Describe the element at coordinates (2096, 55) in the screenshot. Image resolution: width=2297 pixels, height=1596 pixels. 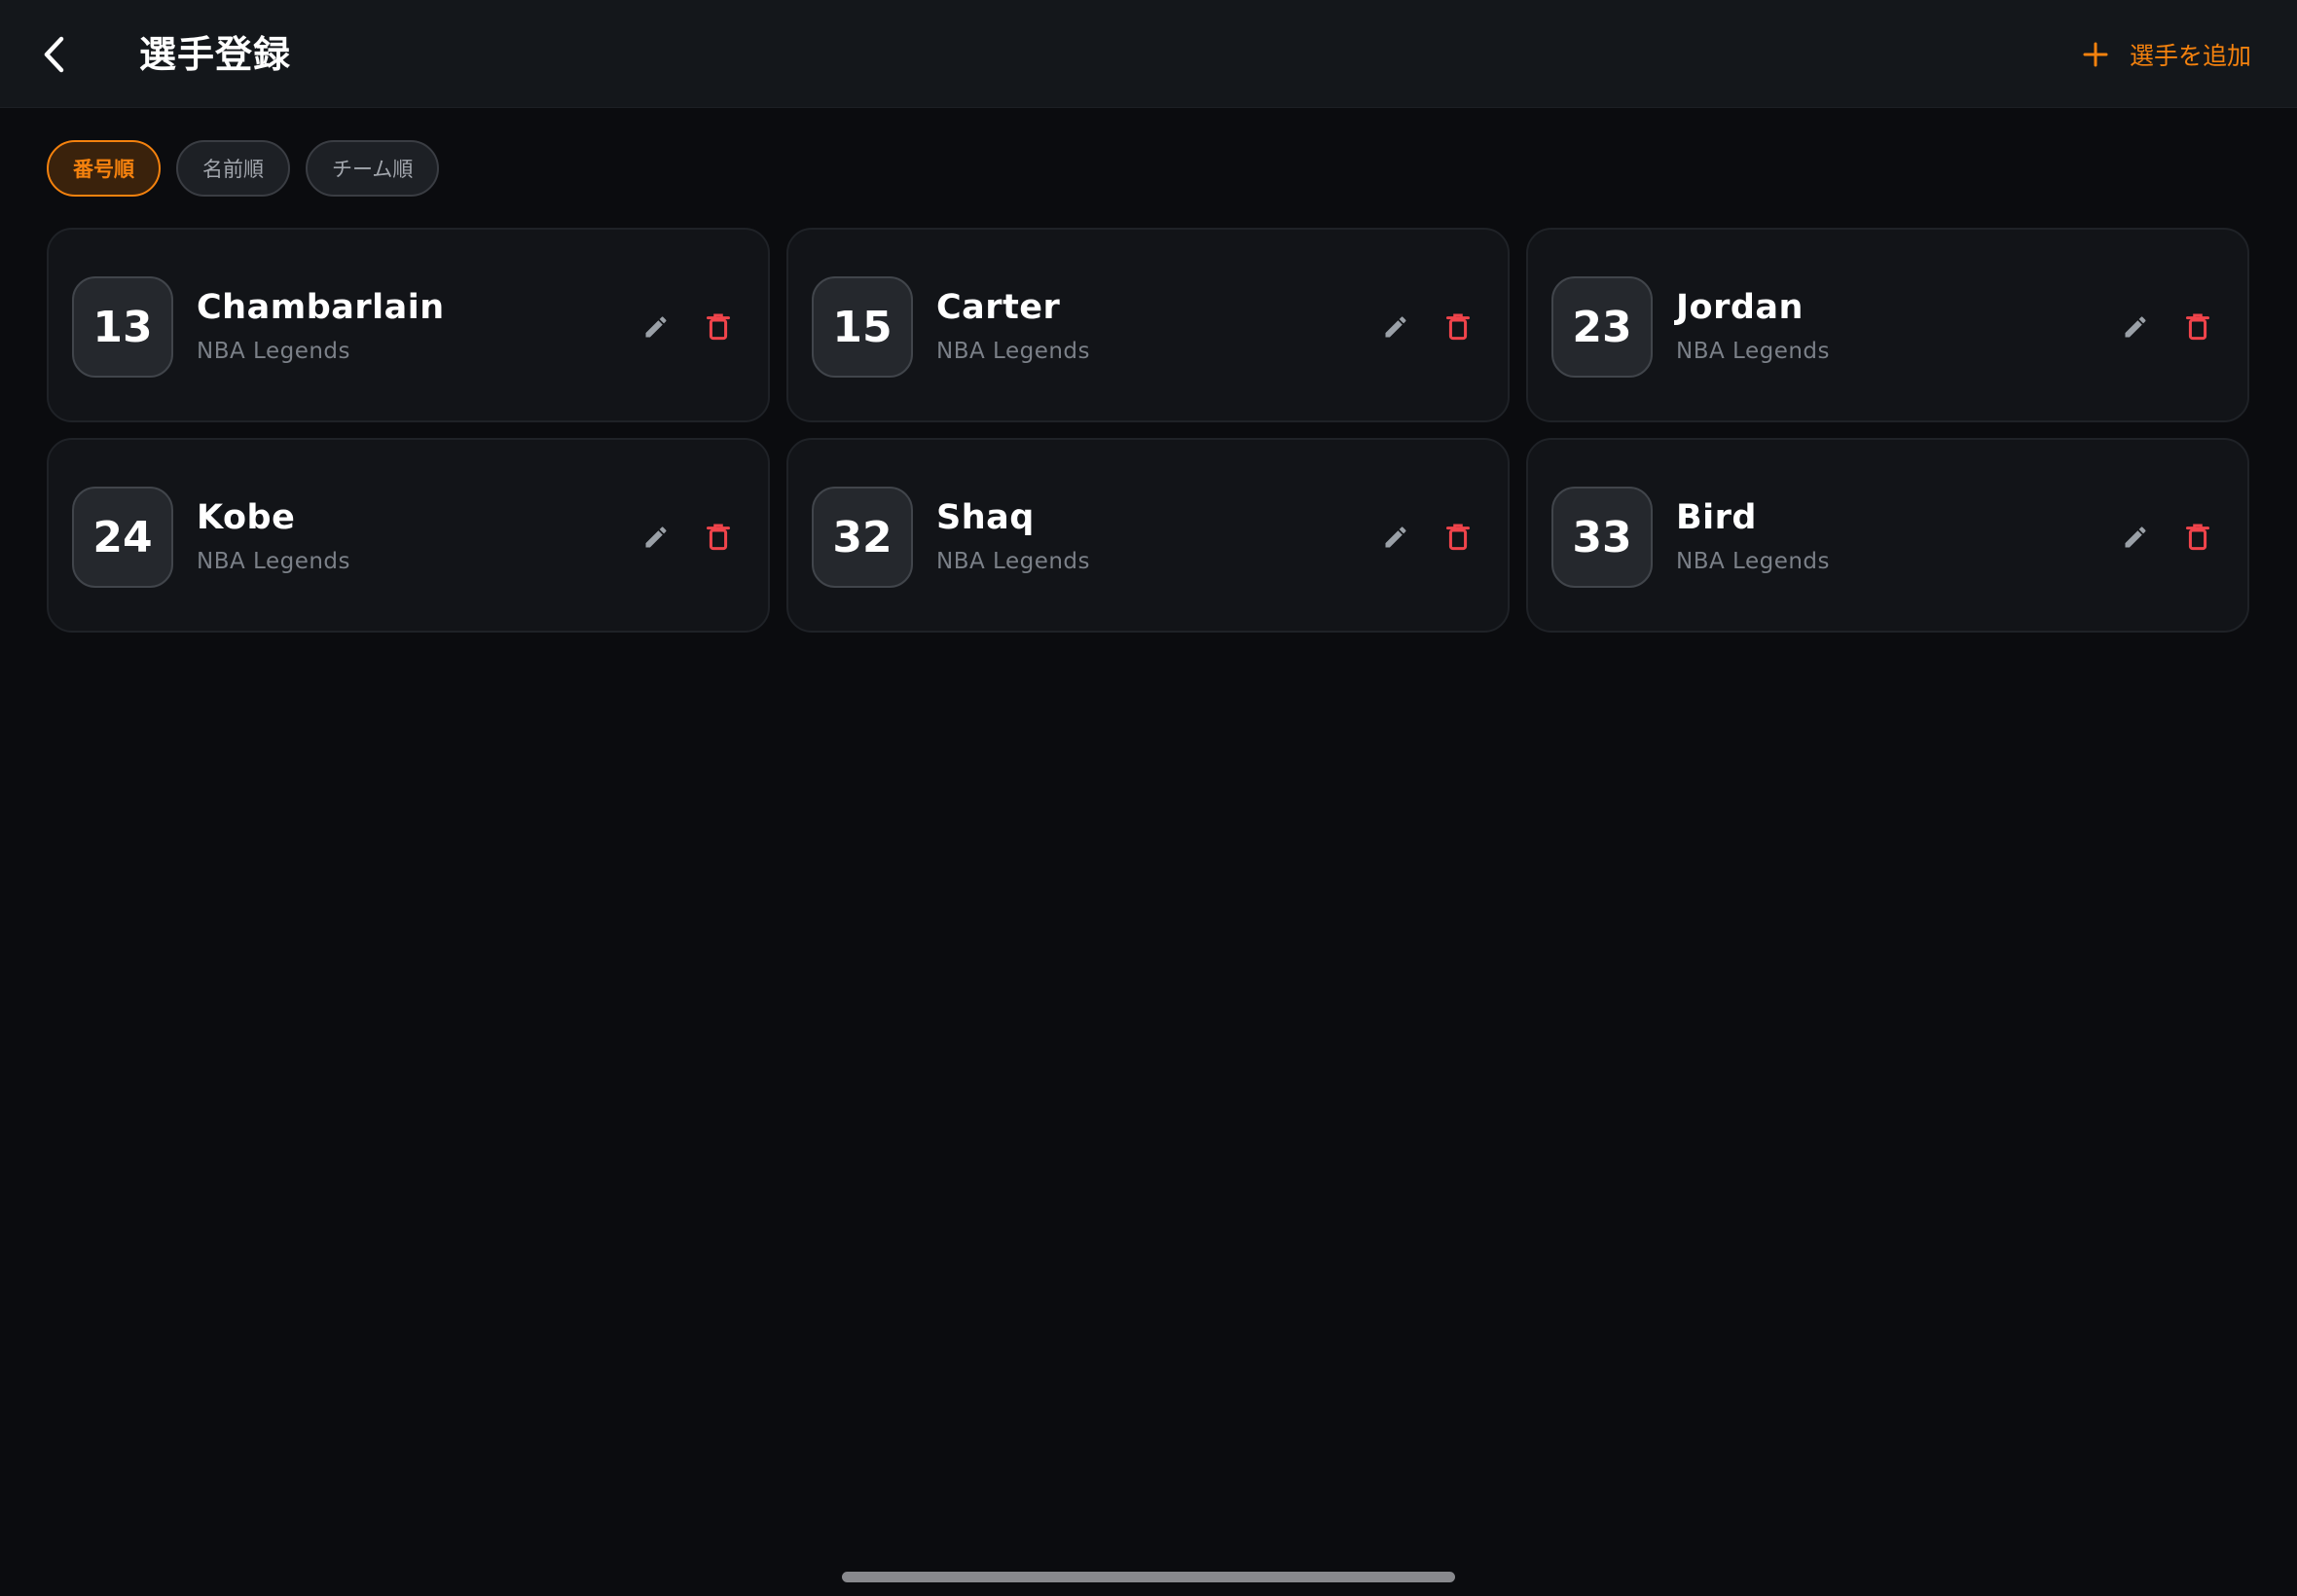
I see `plus-icon` at that location.